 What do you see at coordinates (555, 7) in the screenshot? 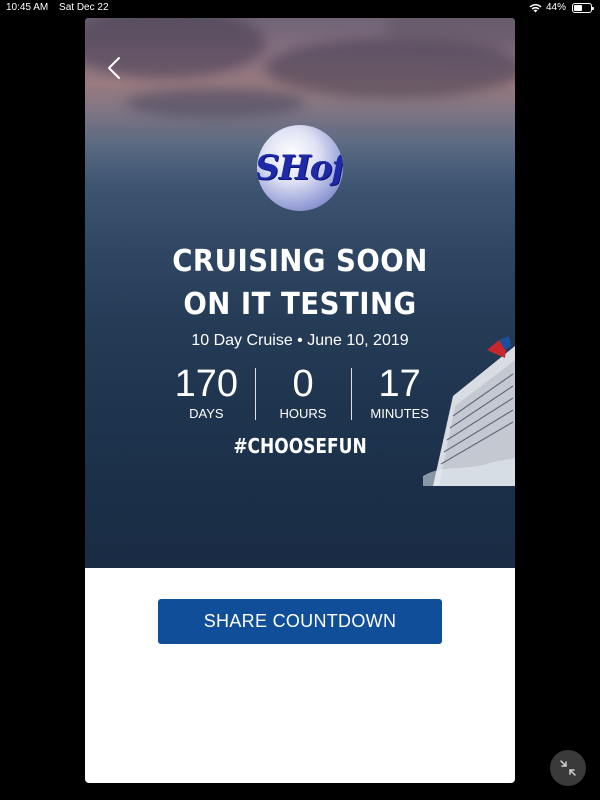
I see `battery-percent: 44%` at bounding box center [555, 7].